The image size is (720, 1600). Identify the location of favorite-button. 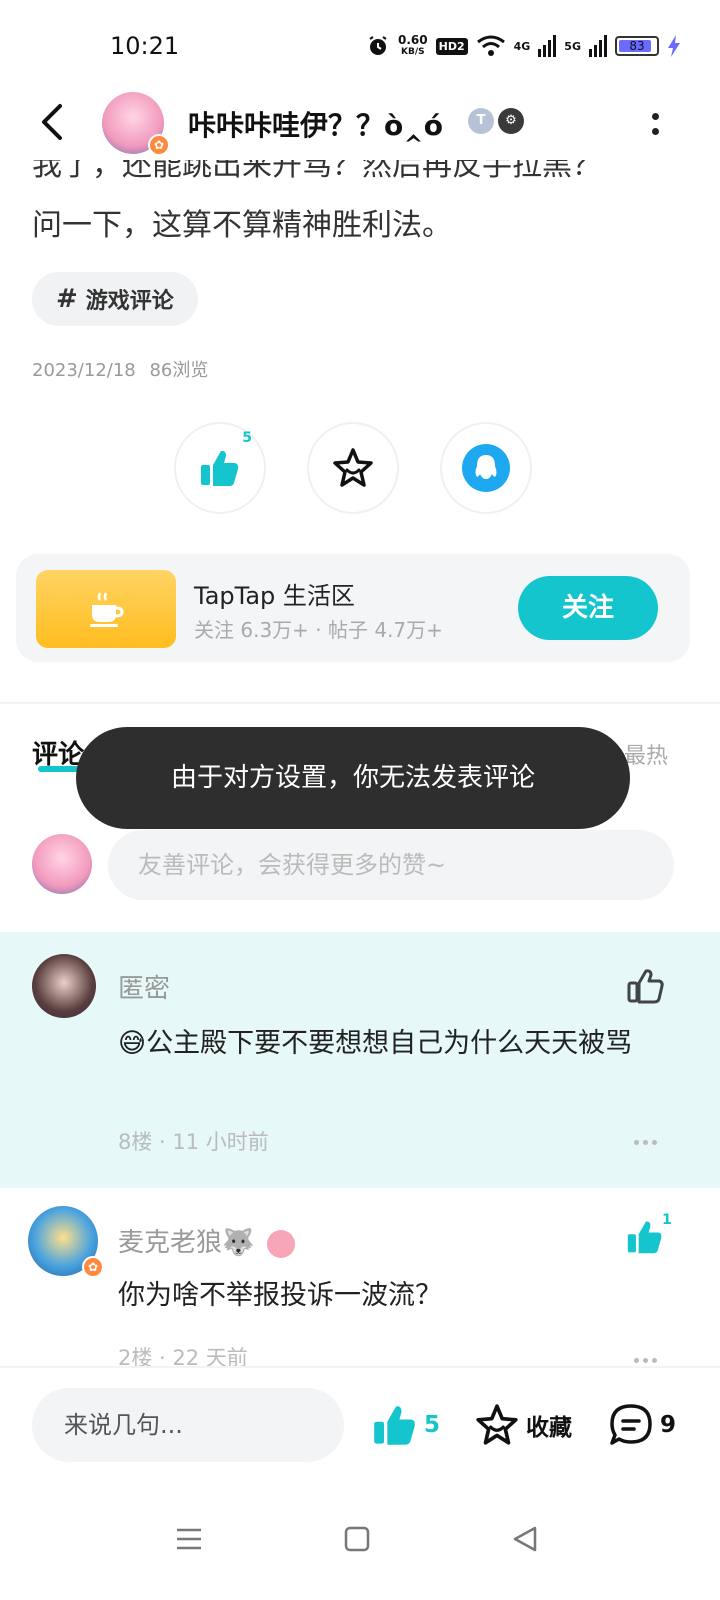
(353, 468).